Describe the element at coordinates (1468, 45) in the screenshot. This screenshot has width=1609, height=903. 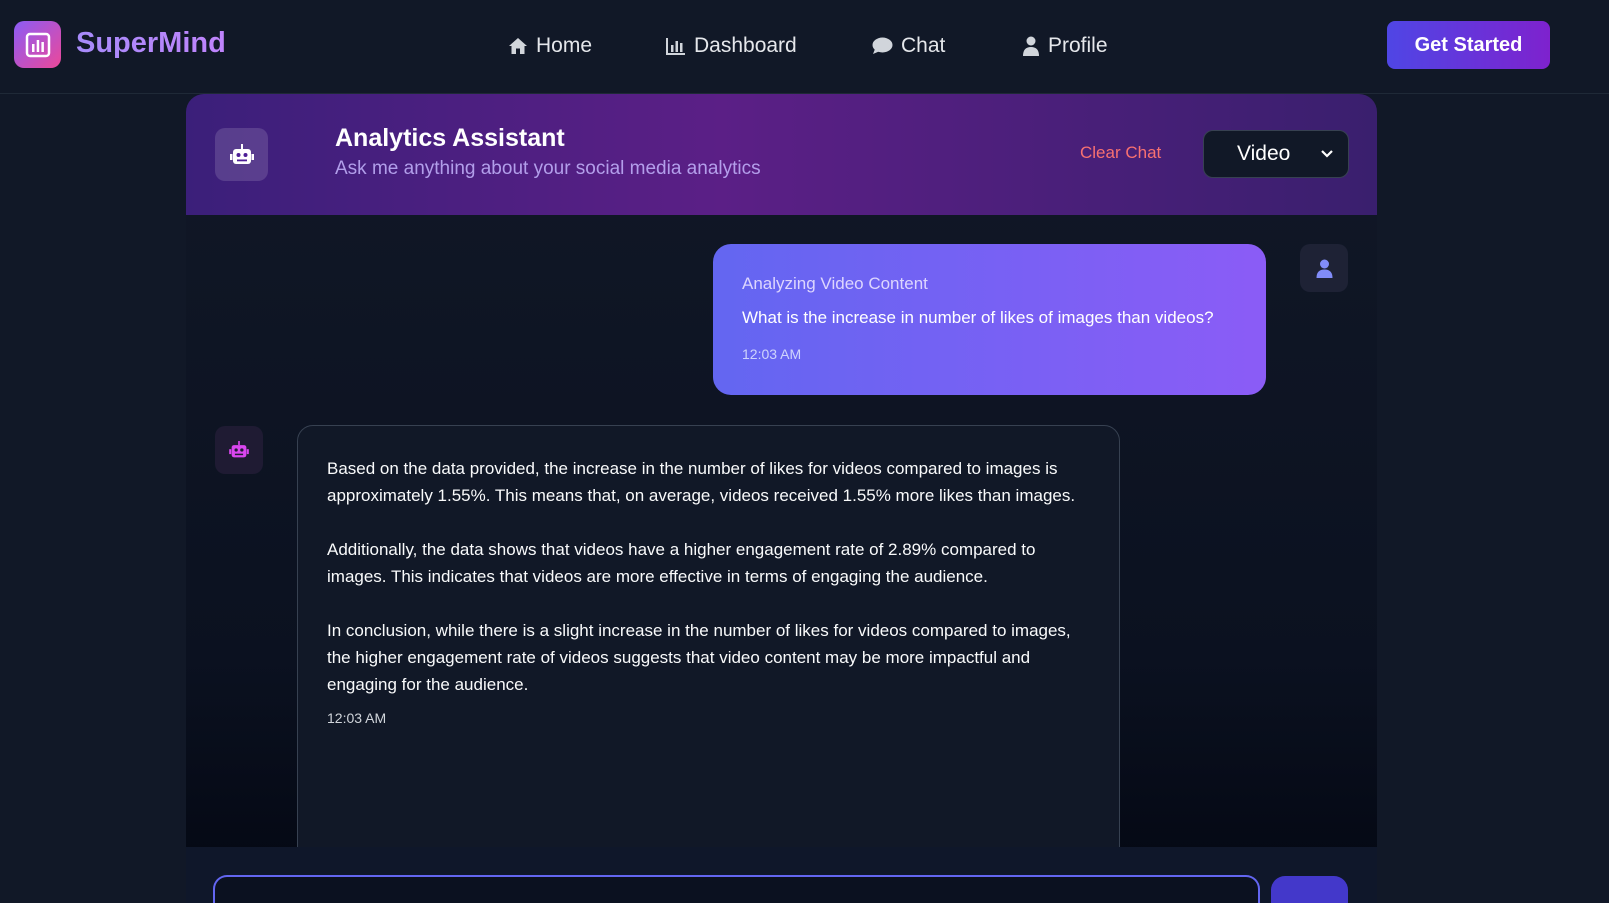
I see `get-started-button: Get Started` at that location.